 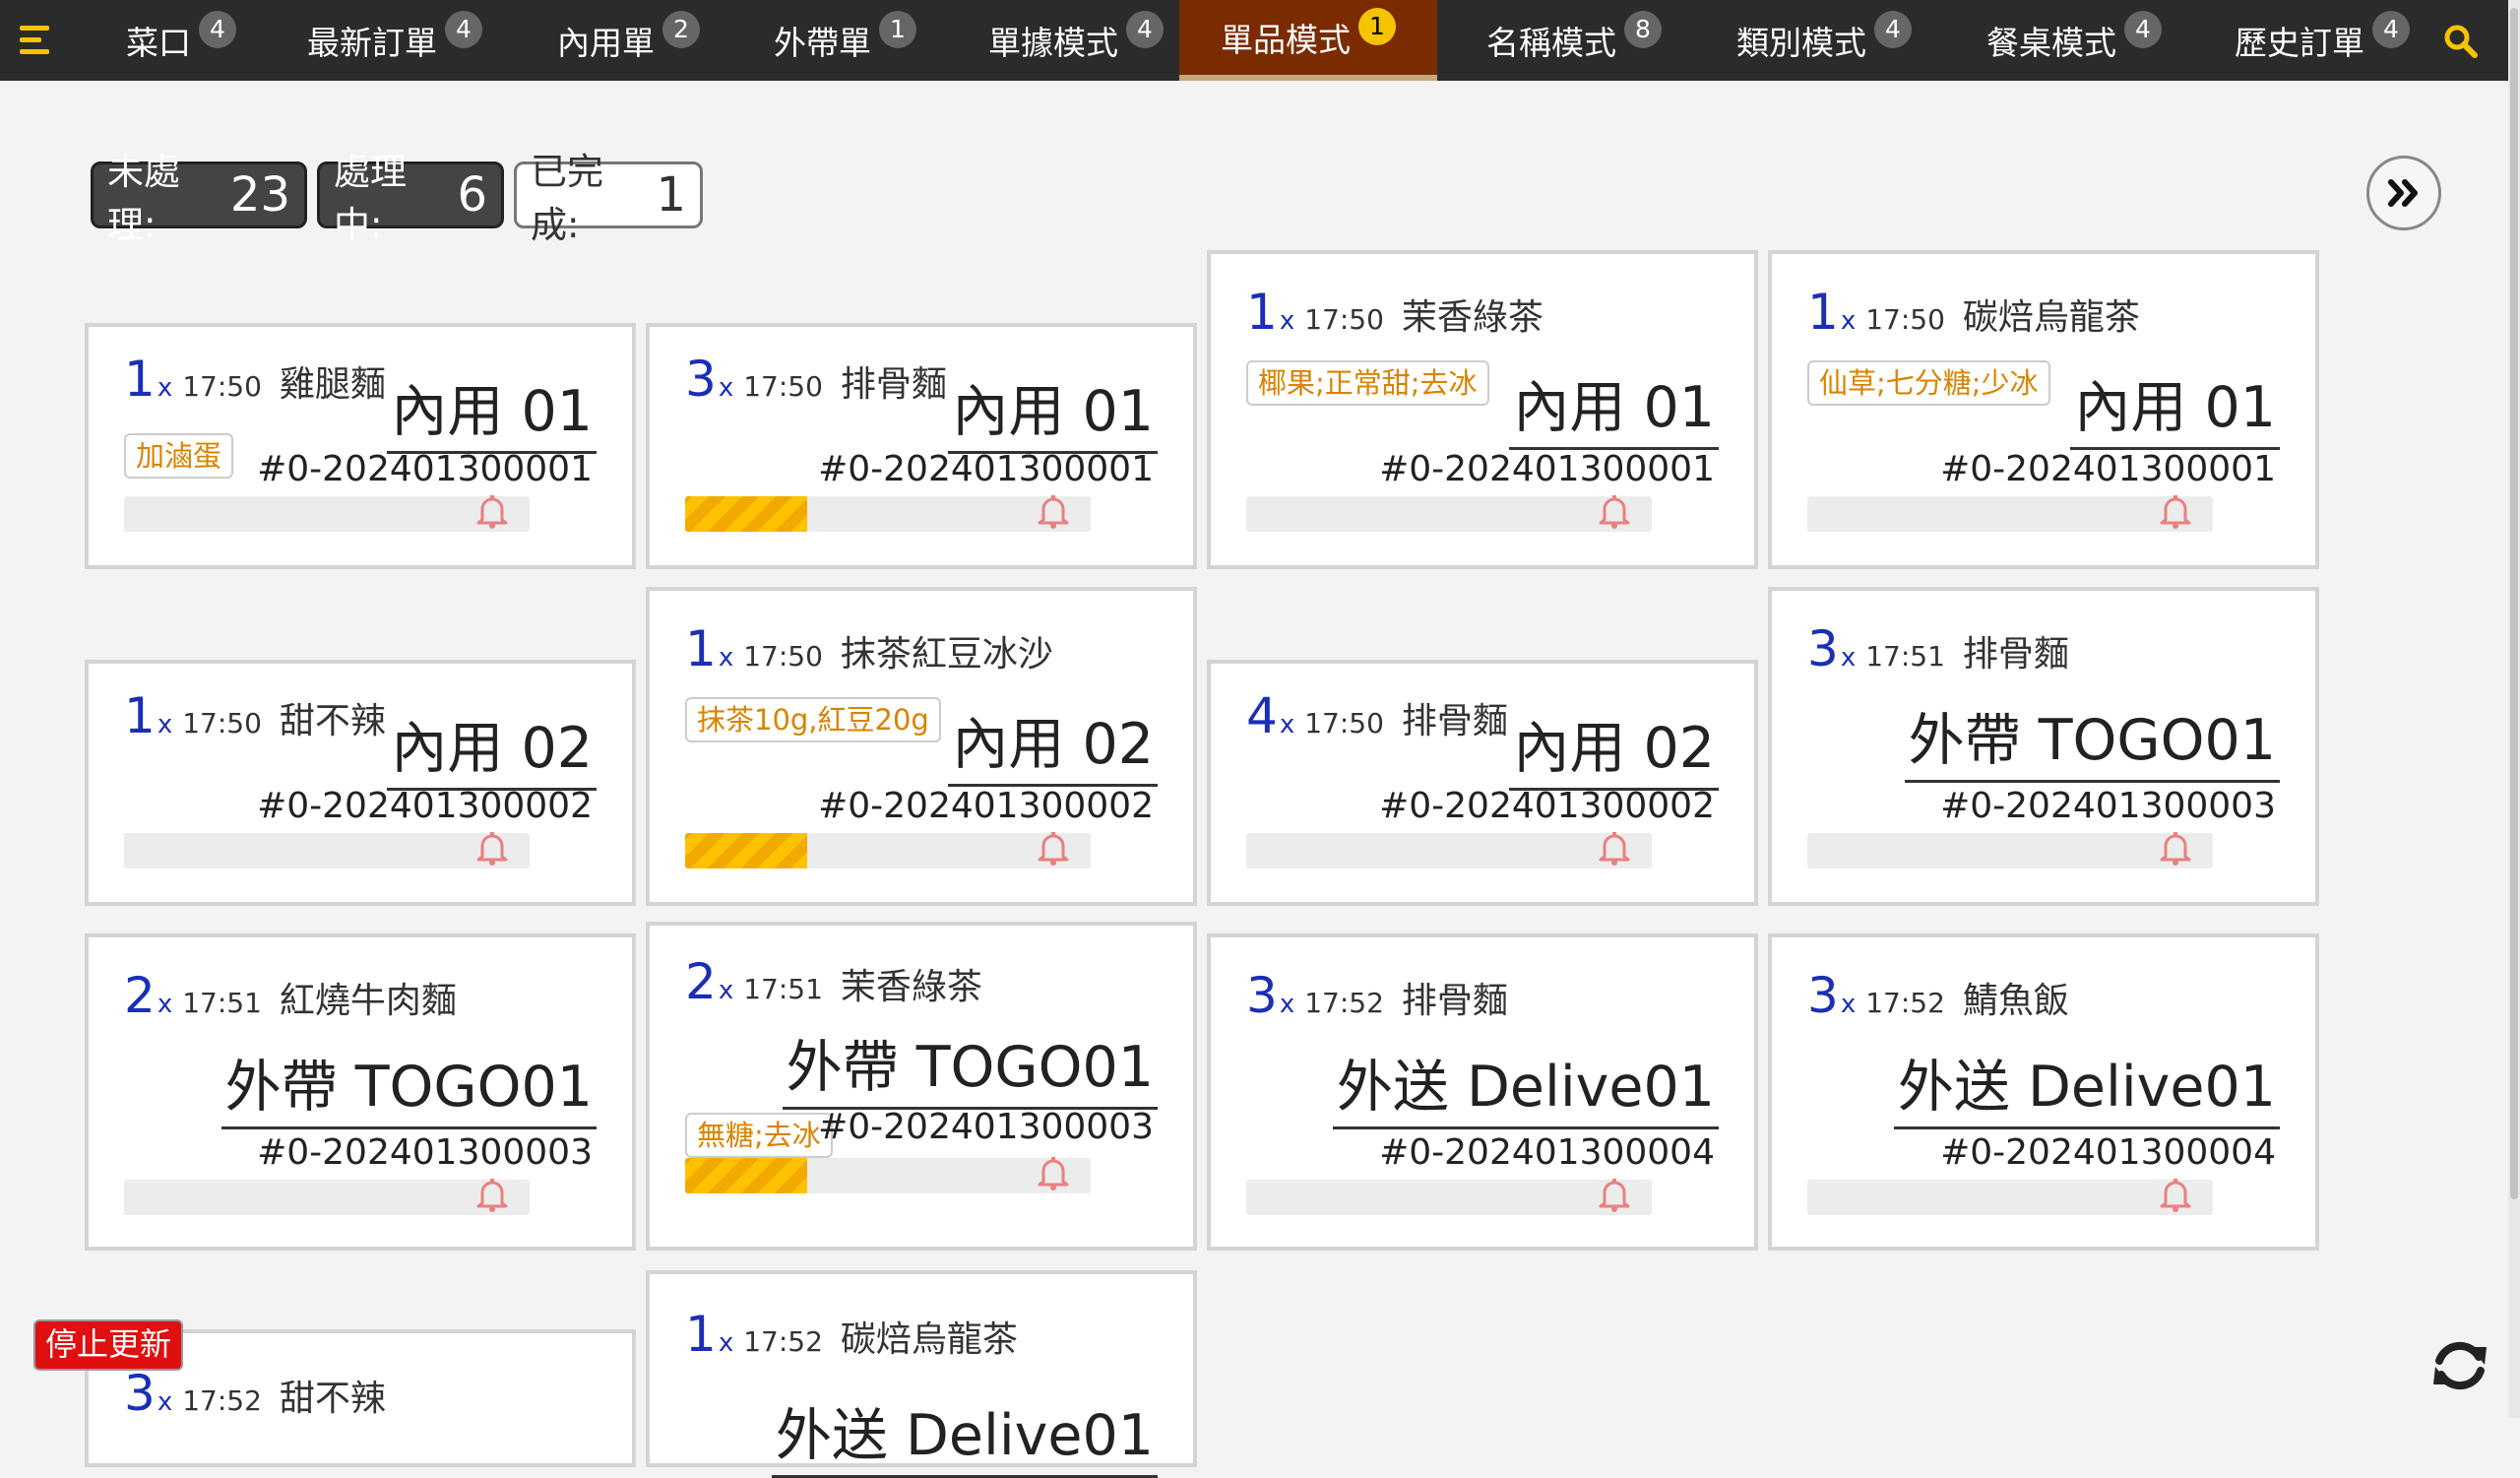 I want to click on tab-receipt-mode: 單據模式 4, so click(x=1086, y=40).